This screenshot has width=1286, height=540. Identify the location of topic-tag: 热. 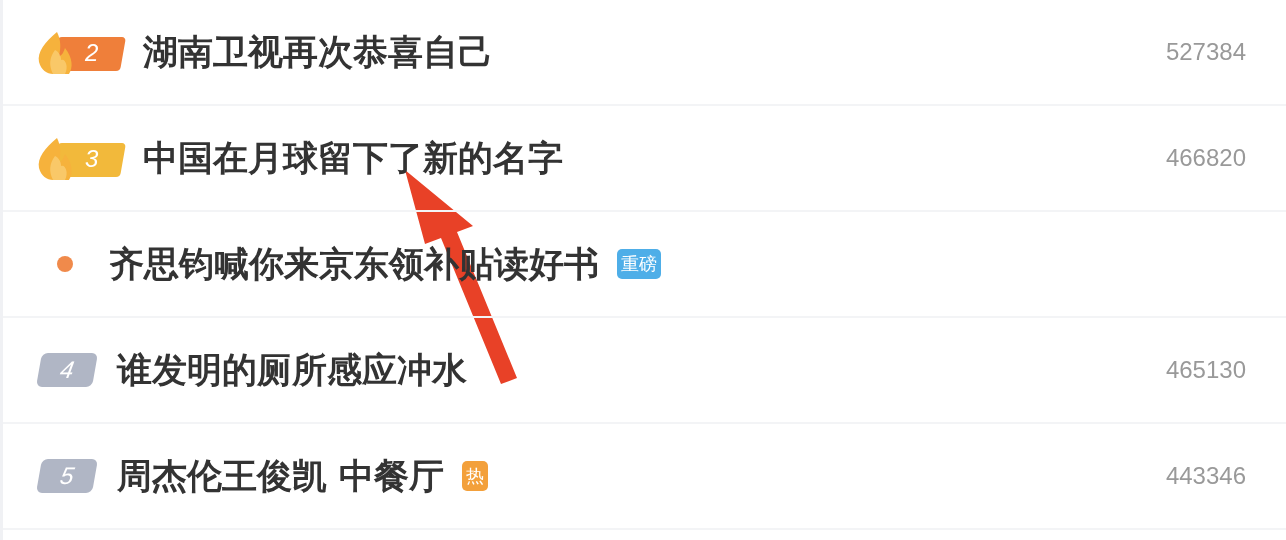
(475, 476).